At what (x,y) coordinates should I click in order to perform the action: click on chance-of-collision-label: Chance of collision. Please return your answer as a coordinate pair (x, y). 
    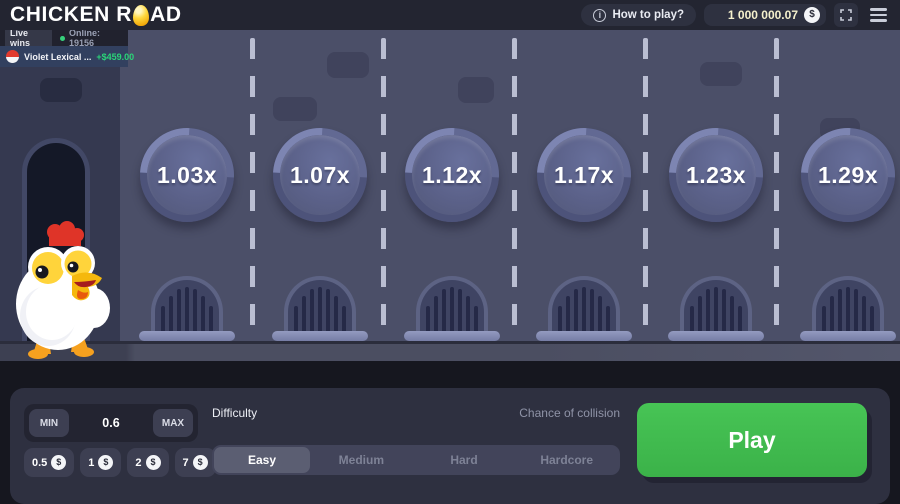
    Looking at the image, I should click on (569, 413).